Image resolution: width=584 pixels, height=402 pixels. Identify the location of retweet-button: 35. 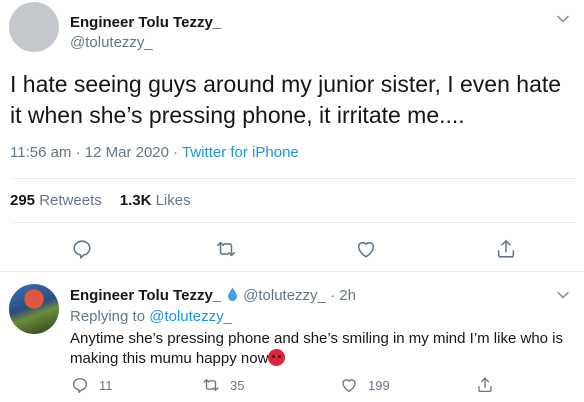
(223, 385).